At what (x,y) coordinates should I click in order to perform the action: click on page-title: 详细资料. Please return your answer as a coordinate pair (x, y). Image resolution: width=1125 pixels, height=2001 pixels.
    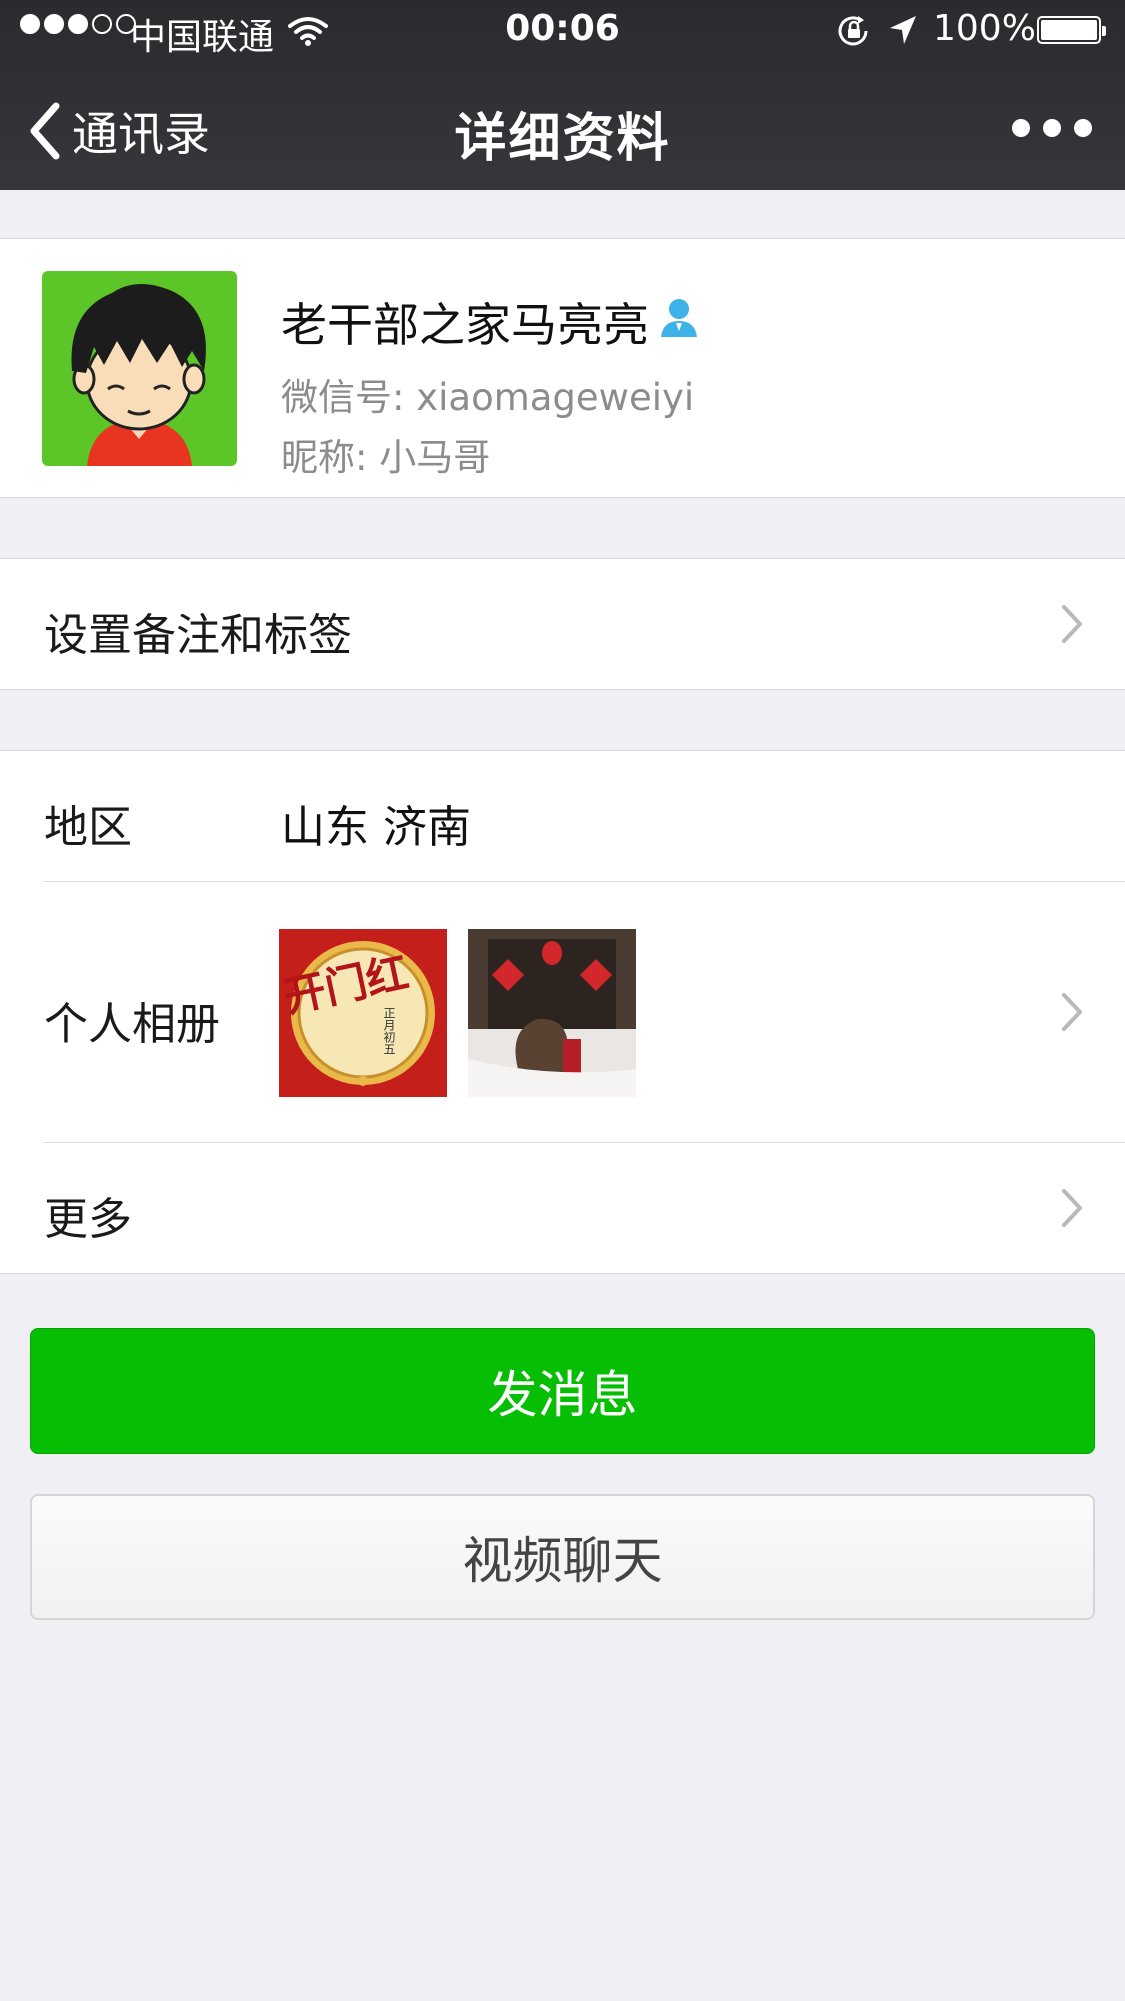
    Looking at the image, I should click on (562, 139).